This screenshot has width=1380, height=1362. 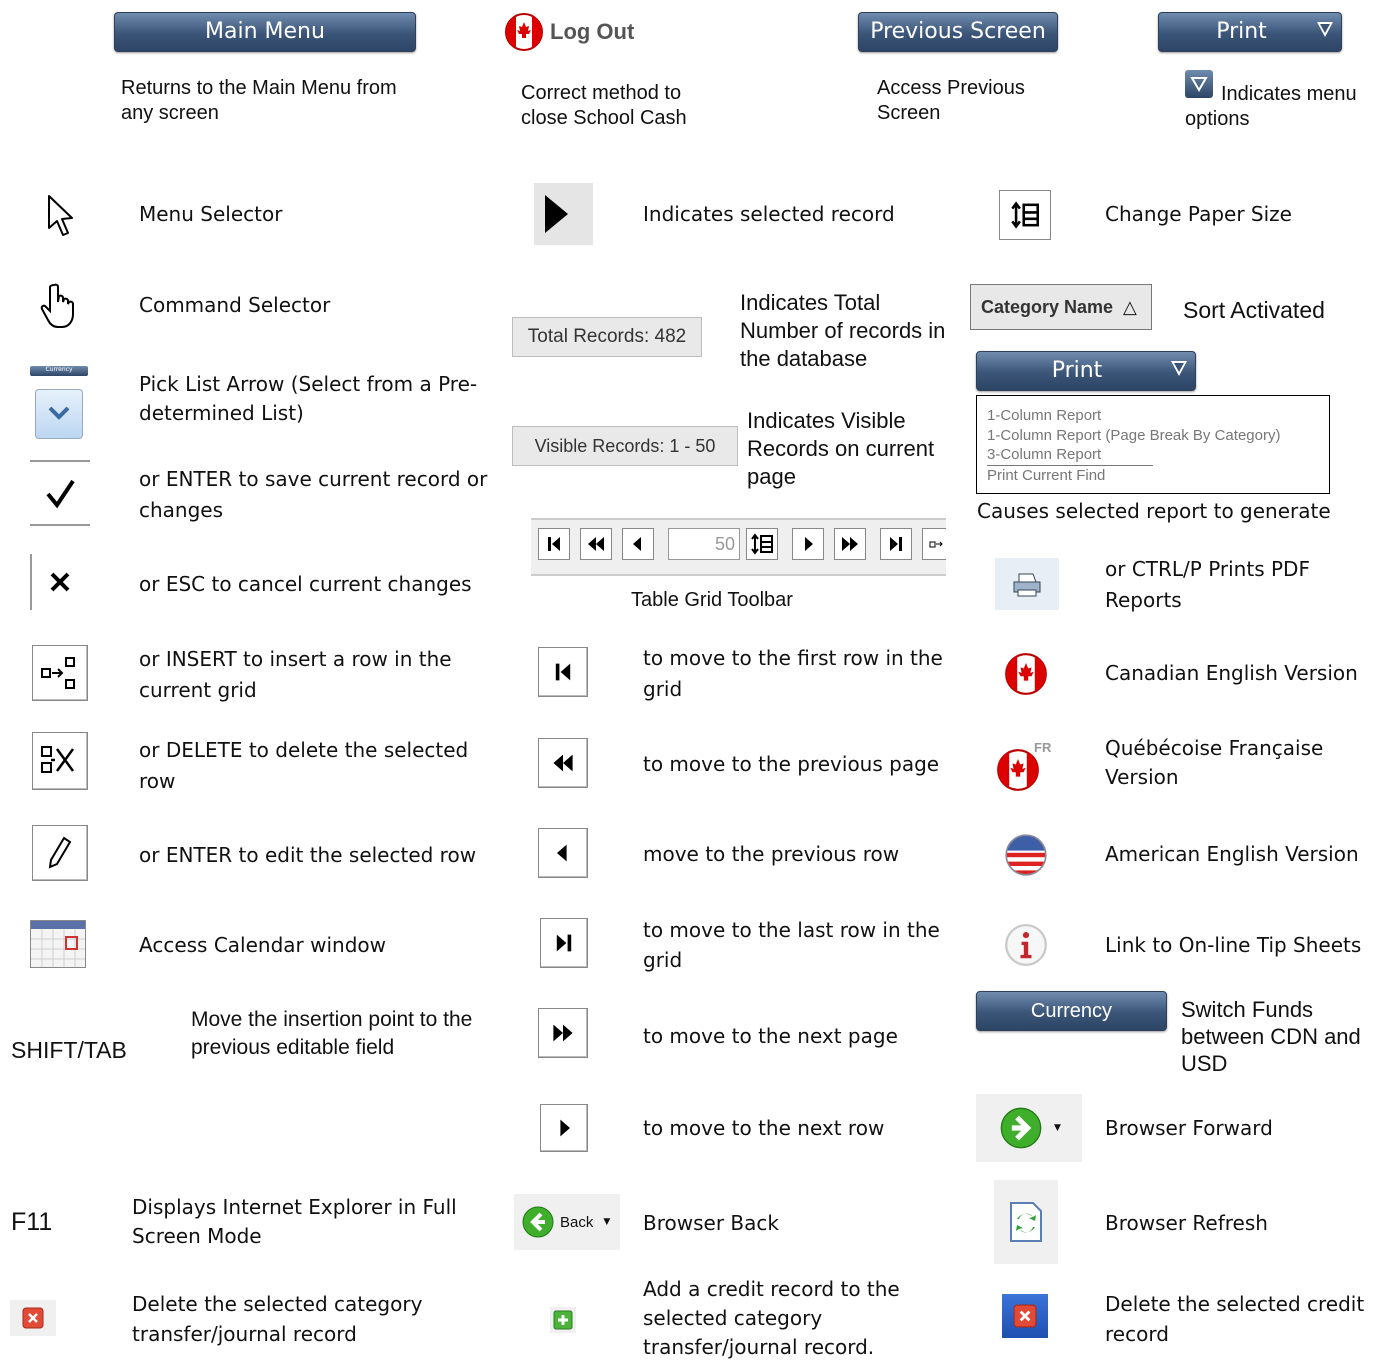 What do you see at coordinates (1027, 765) in the screenshot?
I see `french-version-button: FR` at bounding box center [1027, 765].